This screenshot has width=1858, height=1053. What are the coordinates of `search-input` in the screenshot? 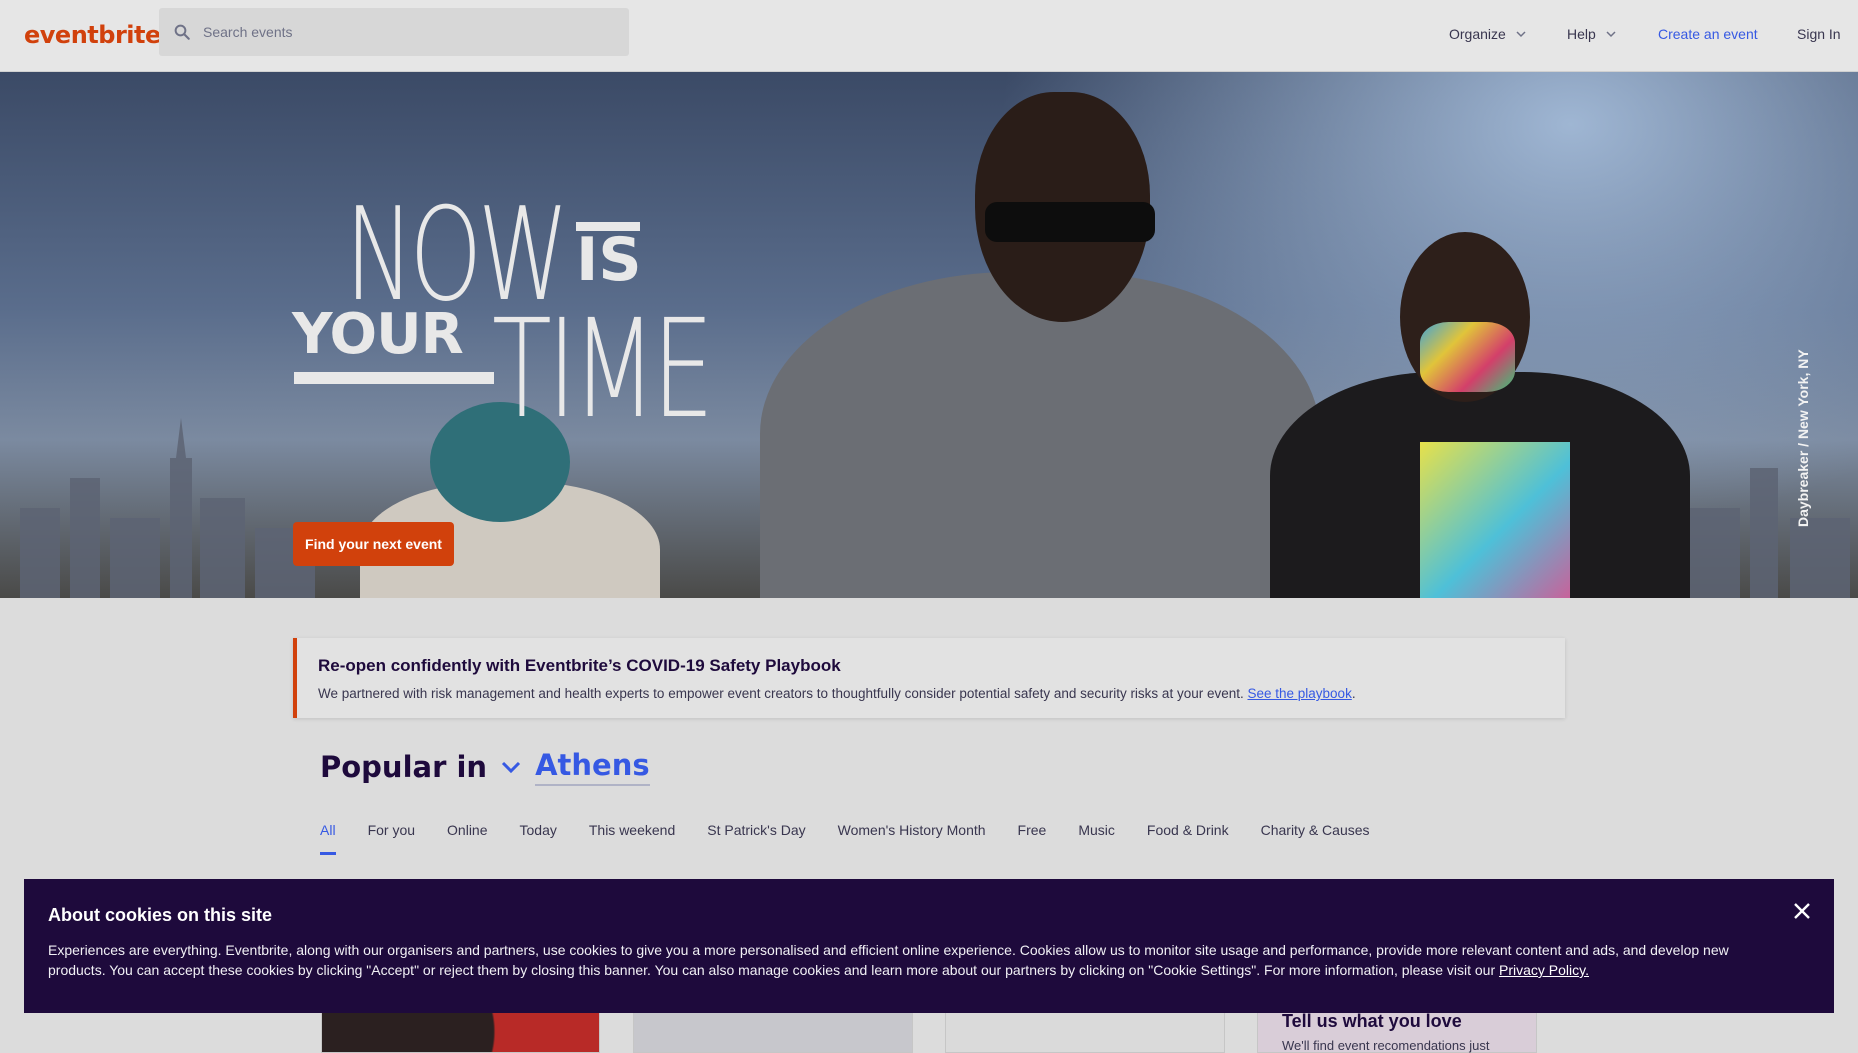 It's located at (403, 32).